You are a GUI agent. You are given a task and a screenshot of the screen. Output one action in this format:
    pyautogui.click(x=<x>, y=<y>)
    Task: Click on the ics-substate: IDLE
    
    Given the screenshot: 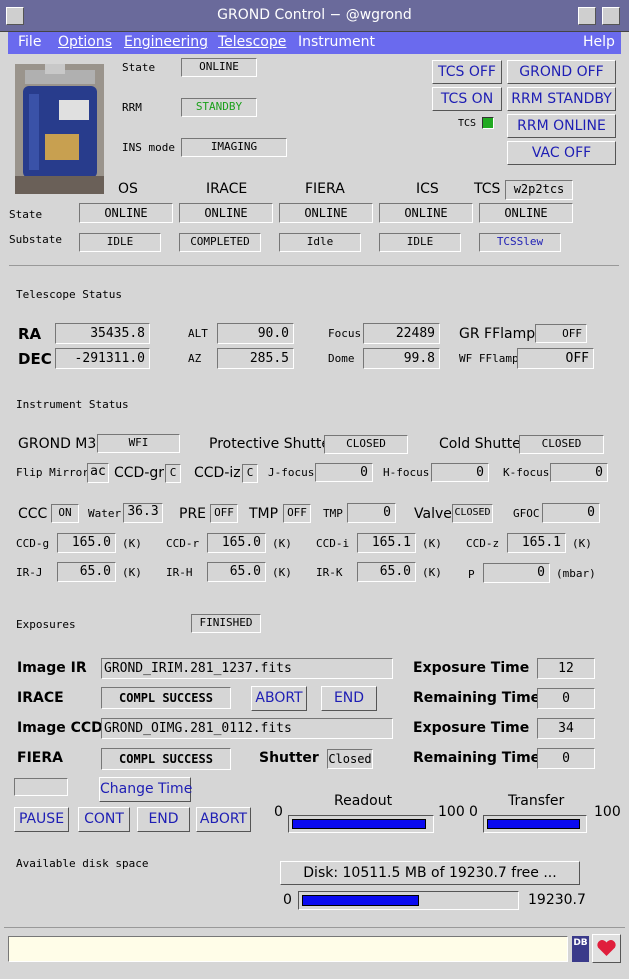 What is the action you would take?
    pyautogui.click(x=420, y=242)
    